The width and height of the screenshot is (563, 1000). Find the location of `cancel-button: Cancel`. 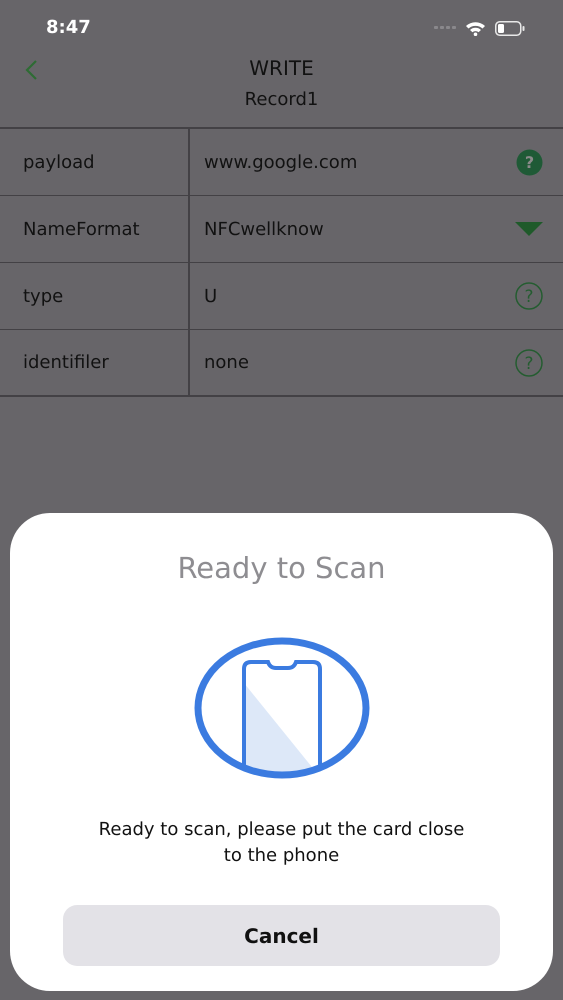

cancel-button: Cancel is located at coordinates (281, 935).